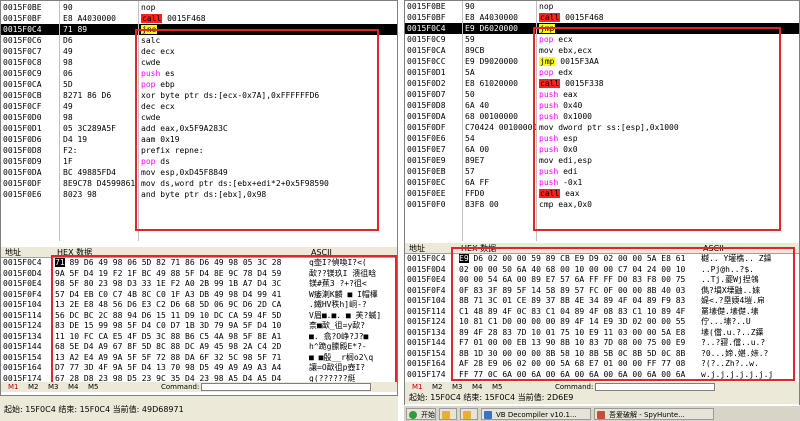  What do you see at coordinates (199, 62) in the screenshot?
I see `disasm-row: 0015F0C8 98 cwde` at bounding box center [199, 62].